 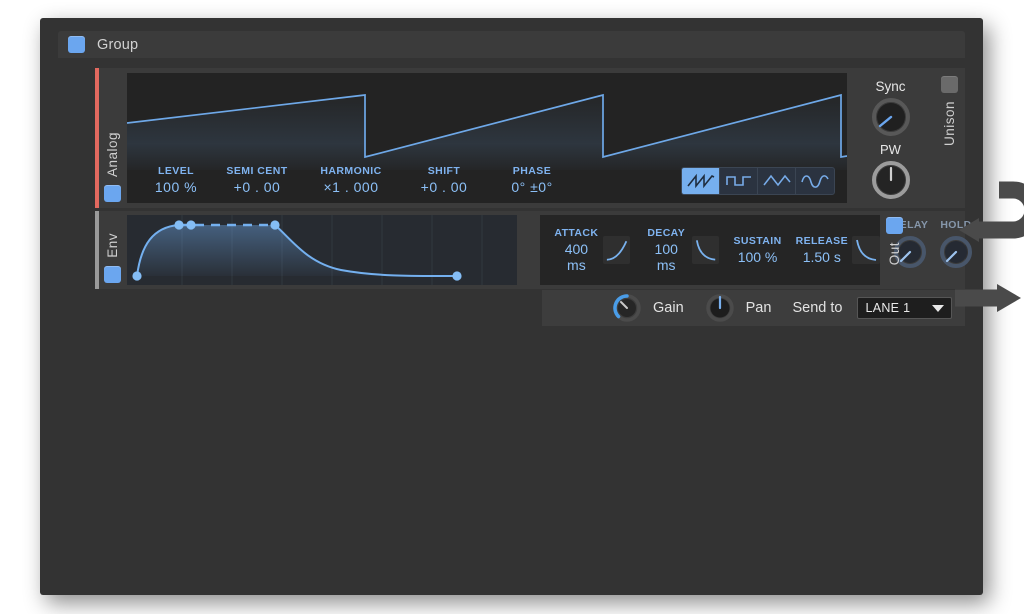 I want to click on out-label: Out, so click(x=894, y=254).